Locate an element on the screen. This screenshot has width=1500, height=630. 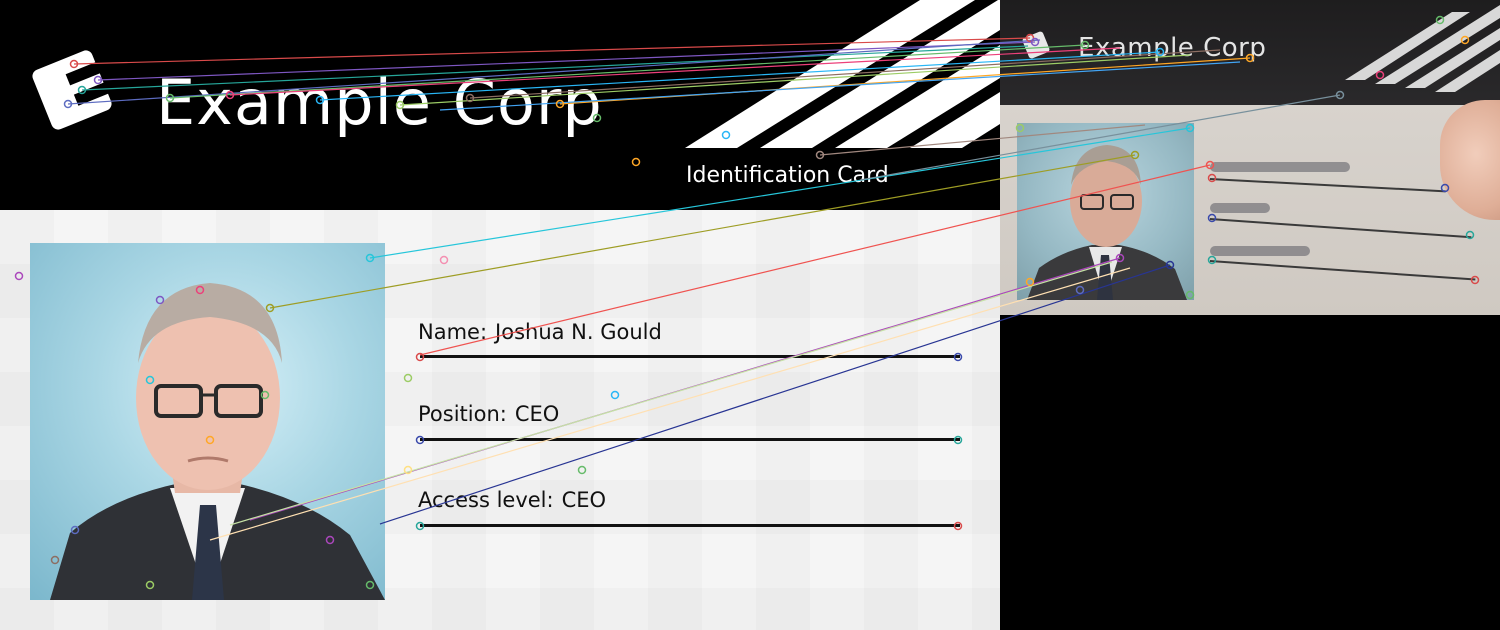
position-field: Position: CEO is located at coordinates (689, 420).